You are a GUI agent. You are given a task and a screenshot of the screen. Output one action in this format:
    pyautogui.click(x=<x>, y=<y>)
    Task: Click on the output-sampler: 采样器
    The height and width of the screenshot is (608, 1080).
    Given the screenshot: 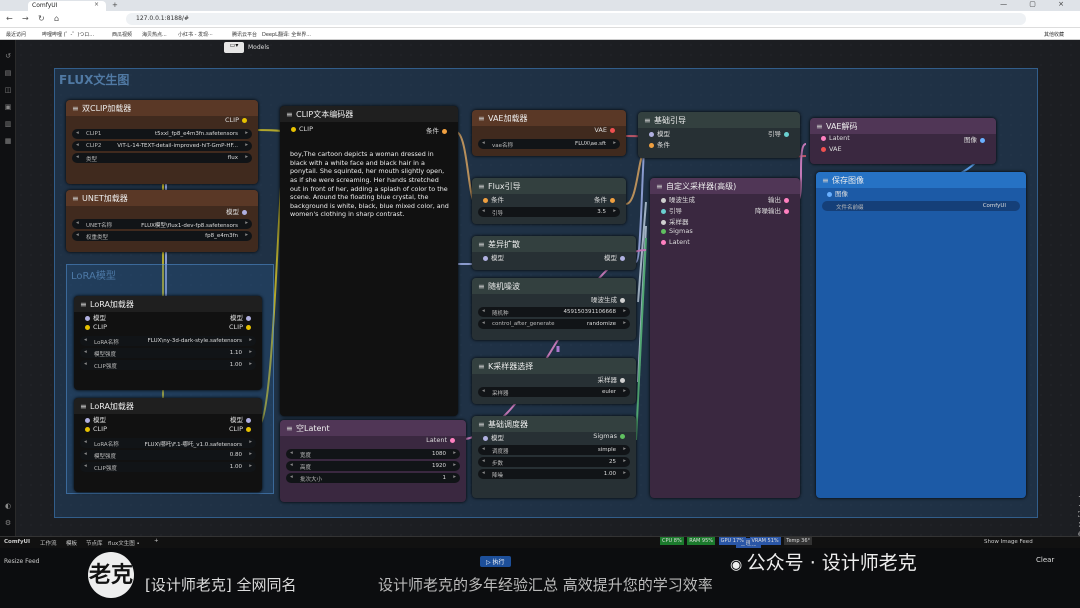 What is the action you would take?
    pyautogui.click(x=613, y=379)
    